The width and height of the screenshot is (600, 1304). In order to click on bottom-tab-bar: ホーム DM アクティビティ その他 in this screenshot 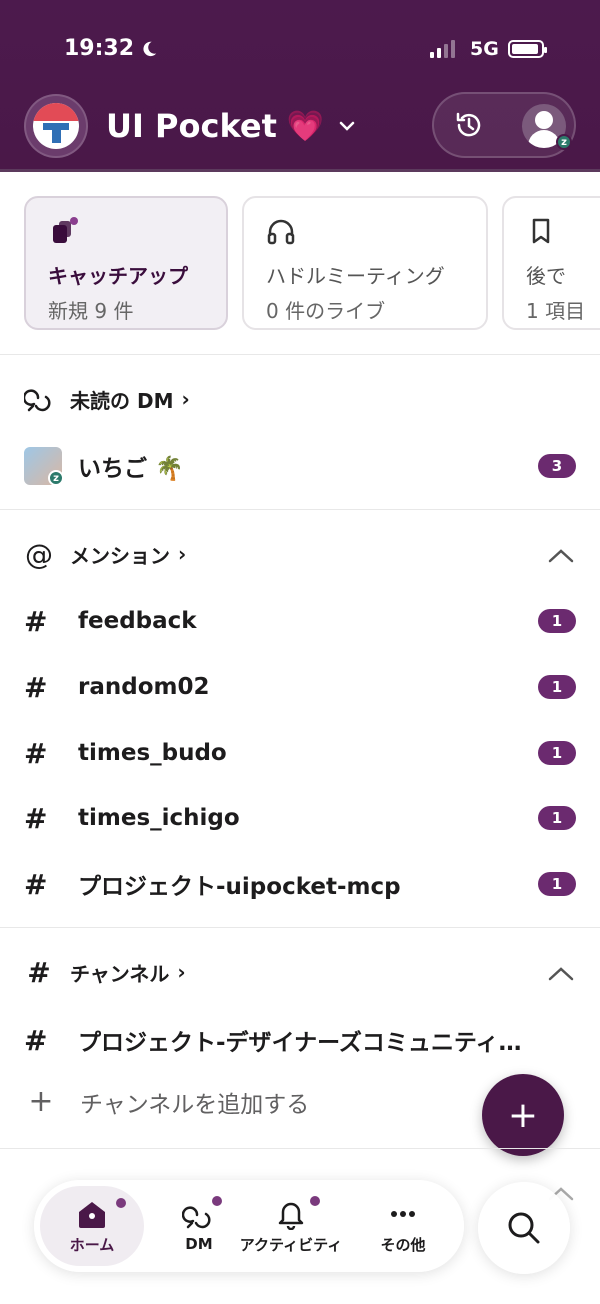, I will do `click(249, 1226)`.